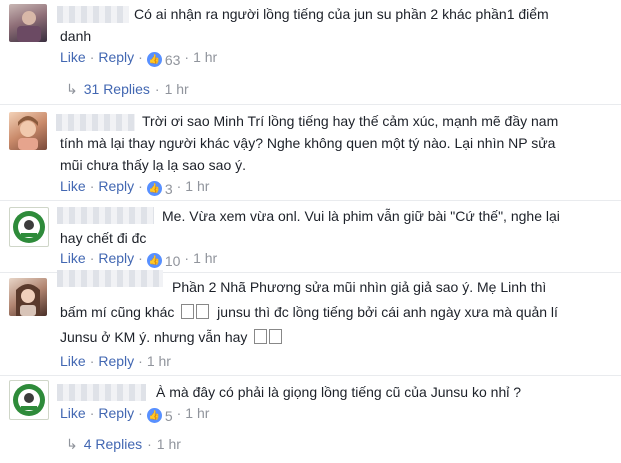 Image resolution: width=621 pixels, height=463 pixels. I want to click on comment-text: mũi chưa thấy lạ lạ sao sao ý., so click(153, 165).